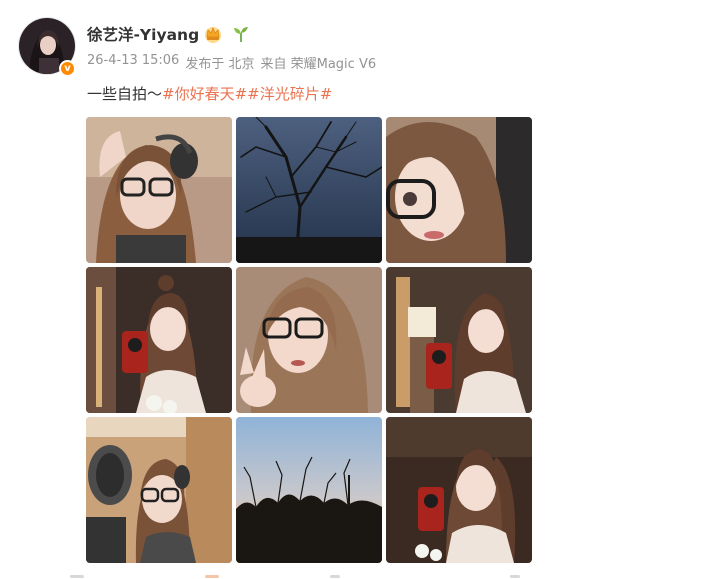 Image resolution: width=703 pixels, height=579 pixels. I want to click on post-location: 发布于 北京, so click(220, 64).